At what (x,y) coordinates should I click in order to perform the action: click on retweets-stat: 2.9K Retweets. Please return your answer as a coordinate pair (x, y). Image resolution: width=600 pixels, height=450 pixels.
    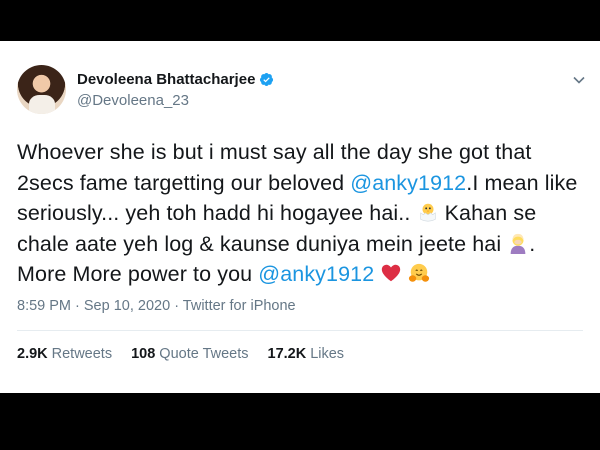
    Looking at the image, I should click on (64, 354).